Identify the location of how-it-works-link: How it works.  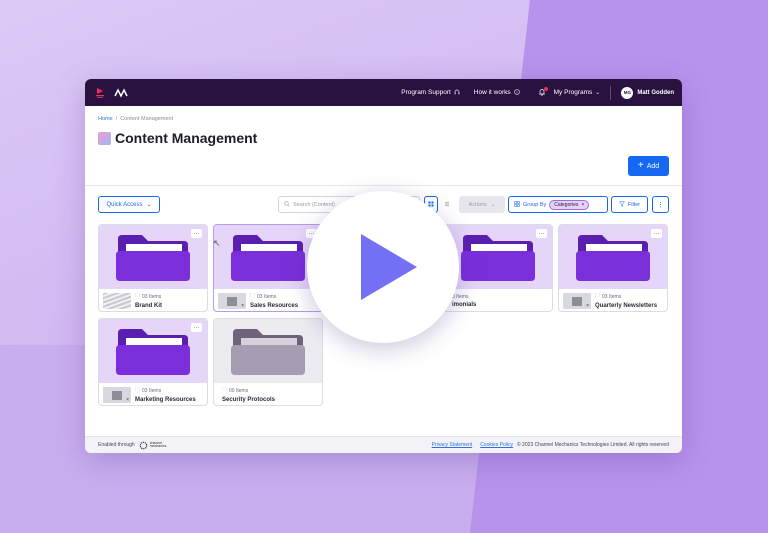
(496, 92).